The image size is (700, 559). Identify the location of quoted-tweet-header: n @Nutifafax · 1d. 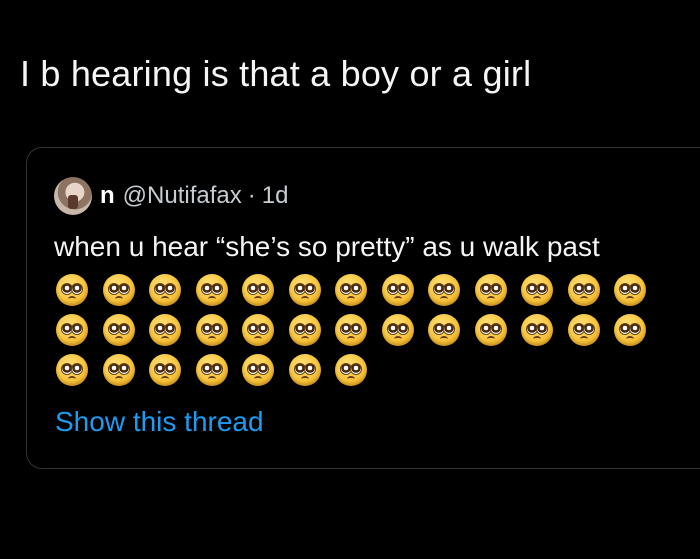
(171, 196).